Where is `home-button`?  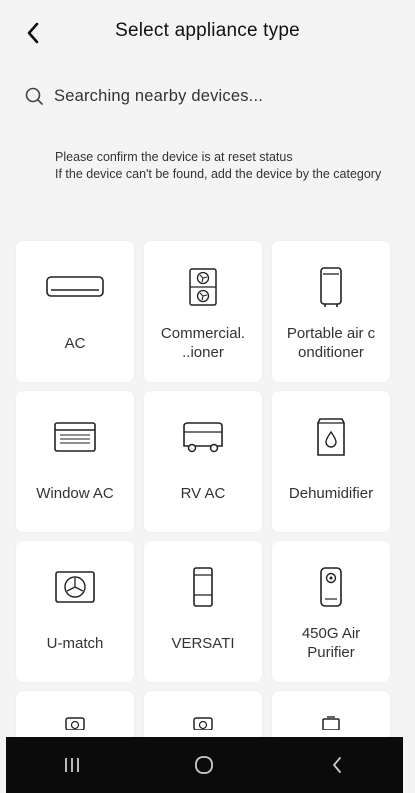 home-button is located at coordinates (204, 765).